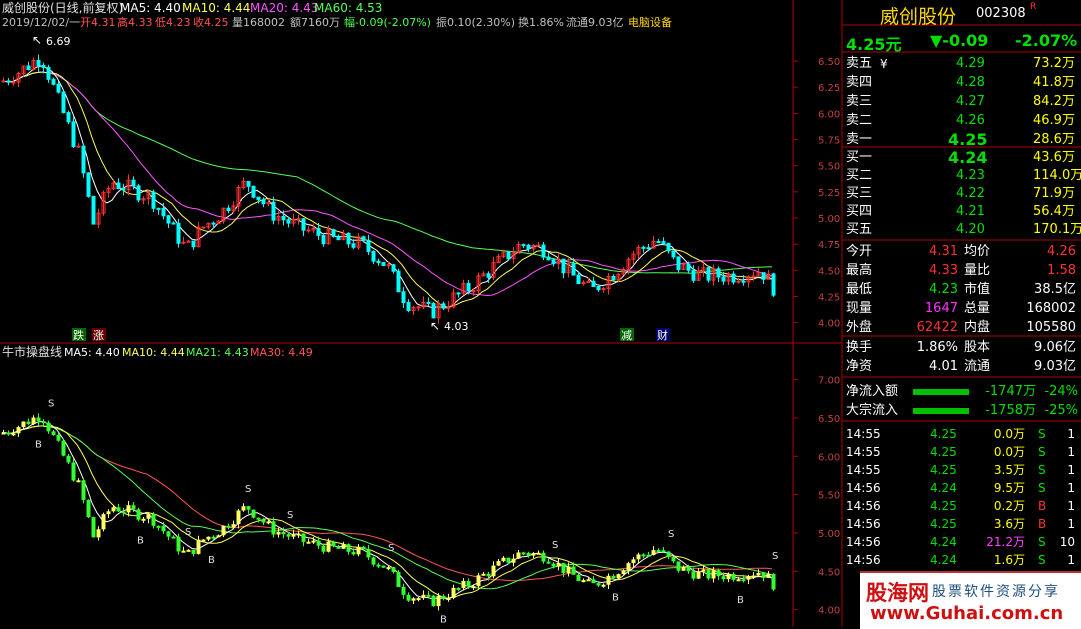 Image resolution: width=1081 pixels, height=629 pixels. What do you see at coordinates (829, 62) in the screenshot?
I see `kline-axis-label: 6.50` at bounding box center [829, 62].